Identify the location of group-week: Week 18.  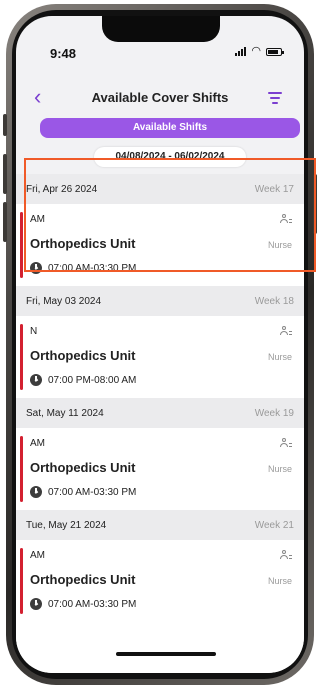
(274, 301).